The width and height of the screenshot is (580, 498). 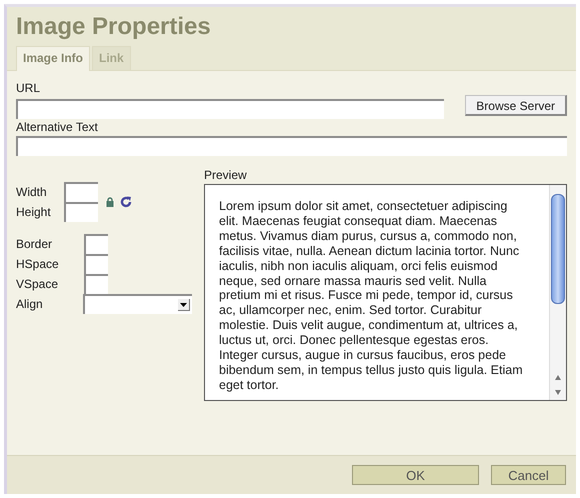 What do you see at coordinates (110, 202) in the screenshot?
I see `lock-icon` at bounding box center [110, 202].